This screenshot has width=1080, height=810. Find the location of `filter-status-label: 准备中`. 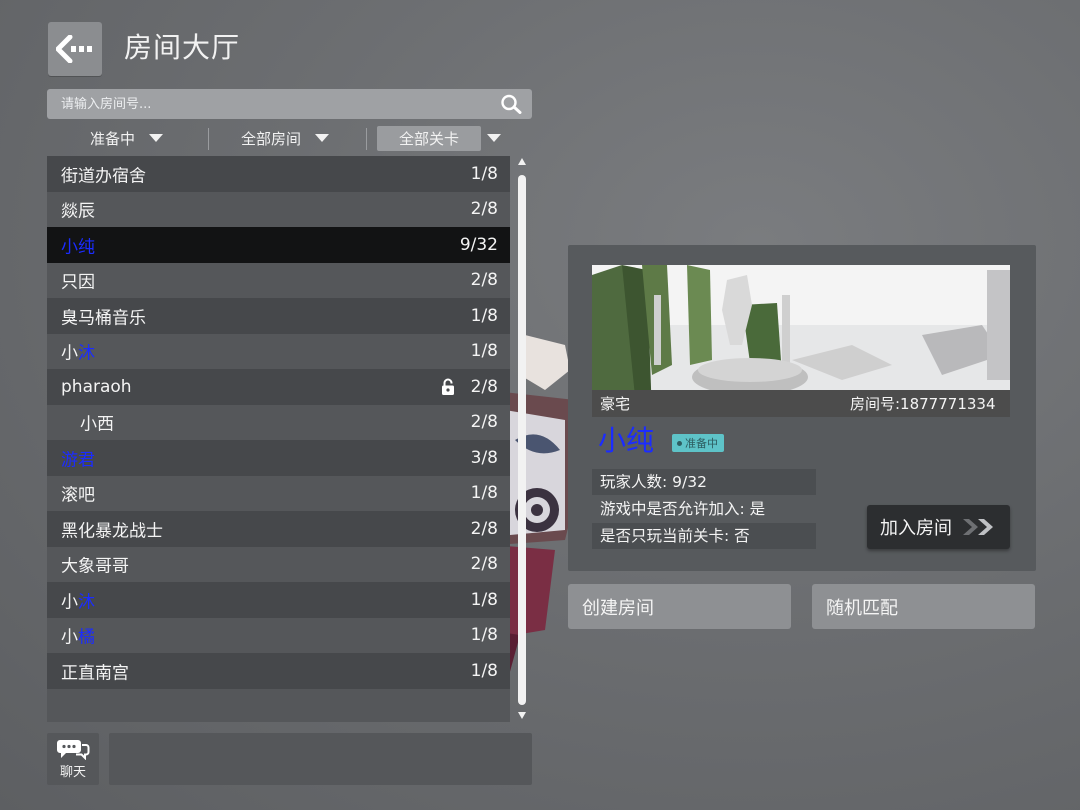

filter-status-label: 准备中 is located at coordinates (113, 138).